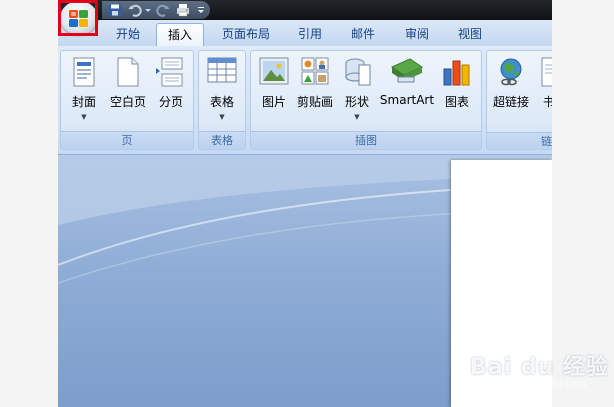  I want to click on clip-art-button: 剪贴画, so click(315, 92).